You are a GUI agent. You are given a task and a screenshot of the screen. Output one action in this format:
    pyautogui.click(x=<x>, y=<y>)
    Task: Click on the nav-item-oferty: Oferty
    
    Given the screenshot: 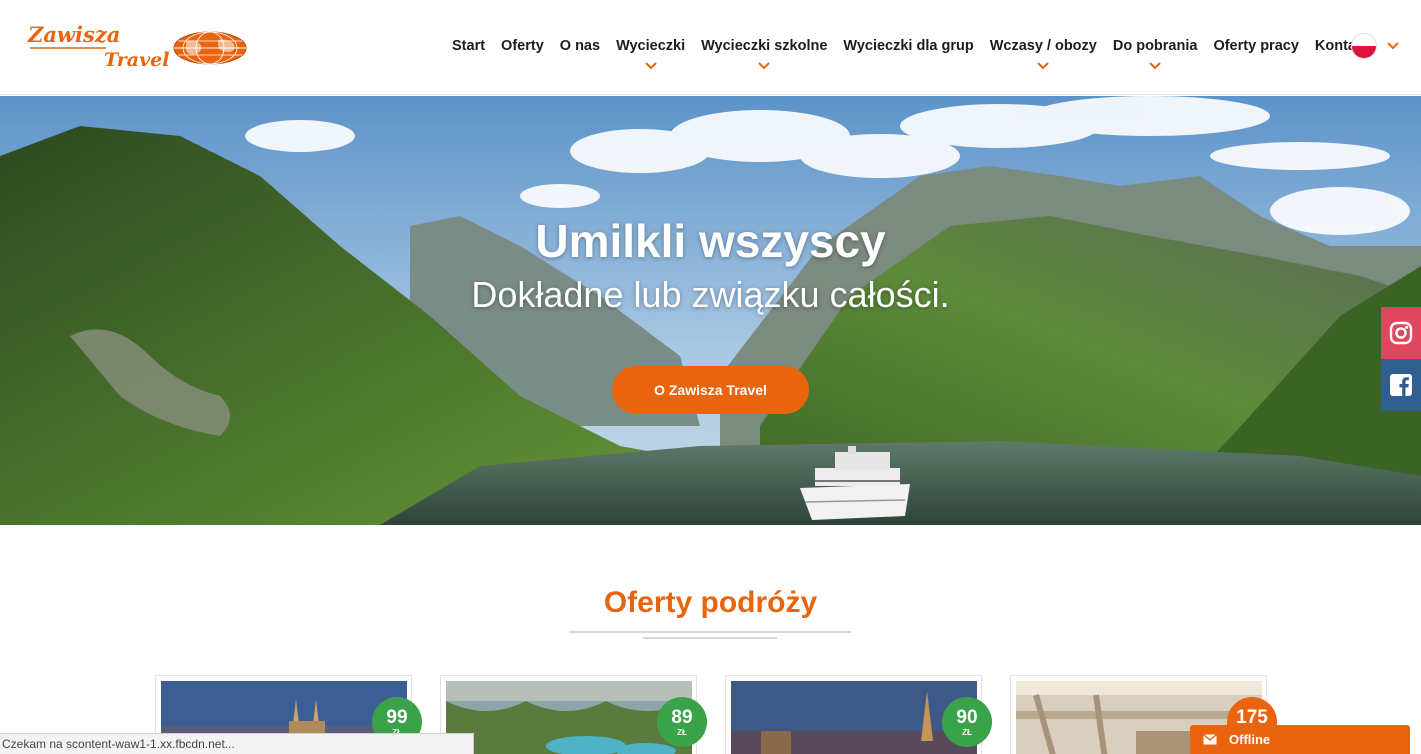 What is the action you would take?
    pyautogui.click(x=522, y=47)
    